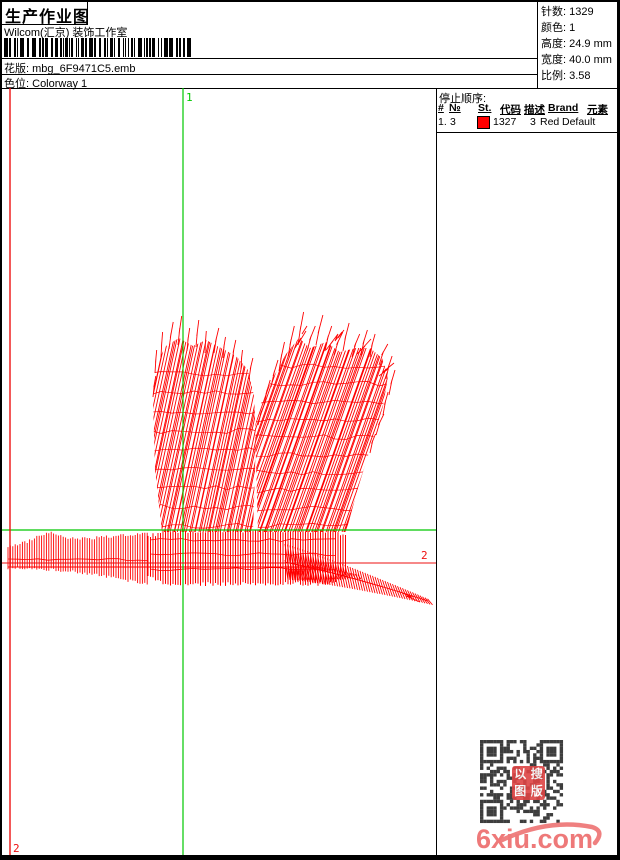  What do you see at coordinates (269, 58) in the screenshot?
I see `header-divider` at bounding box center [269, 58].